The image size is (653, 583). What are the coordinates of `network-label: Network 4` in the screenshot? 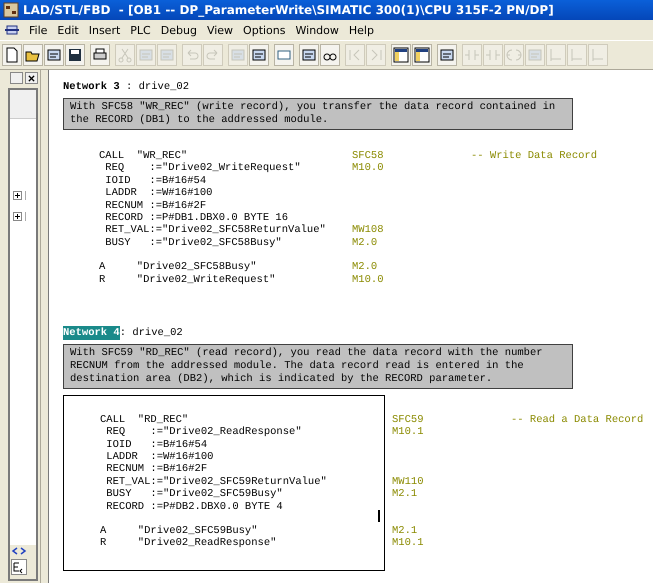 It's located at (91, 333).